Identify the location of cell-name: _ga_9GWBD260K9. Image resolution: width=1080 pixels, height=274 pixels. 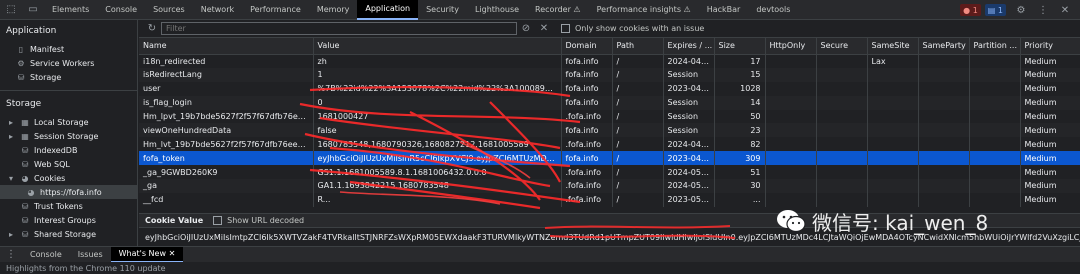
(226, 172).